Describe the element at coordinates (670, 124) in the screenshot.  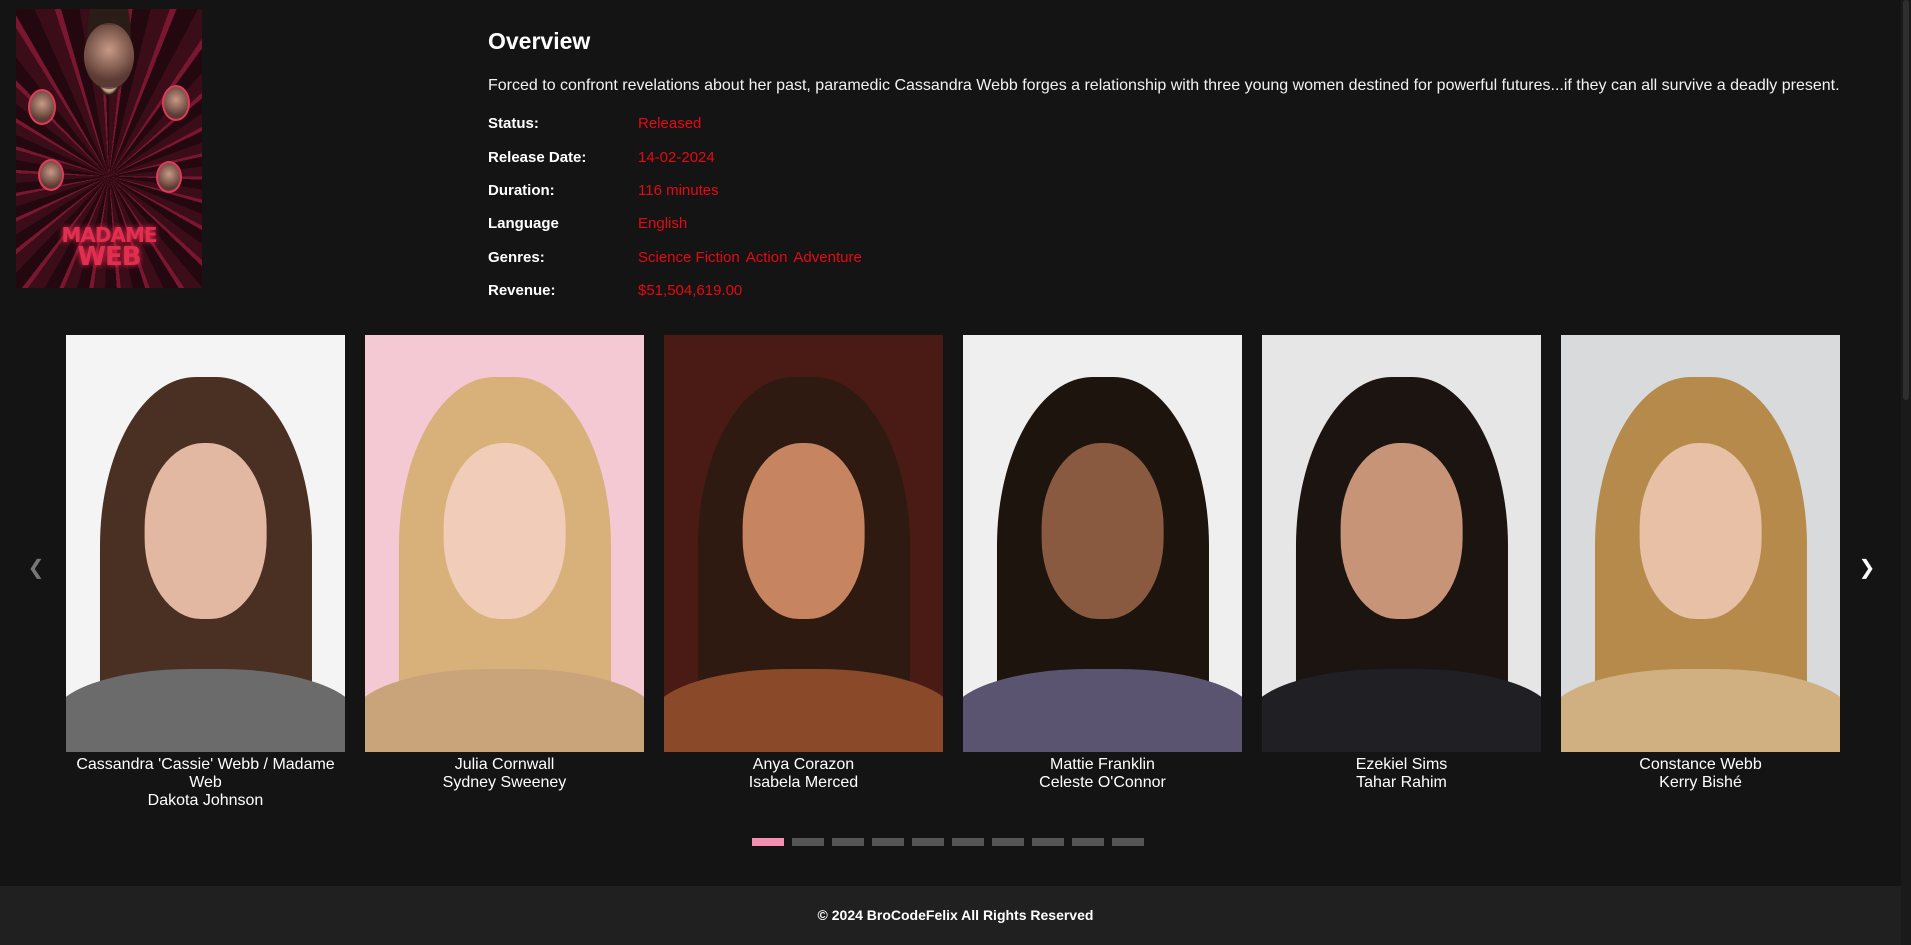
I see `status-value: Released` at that location.